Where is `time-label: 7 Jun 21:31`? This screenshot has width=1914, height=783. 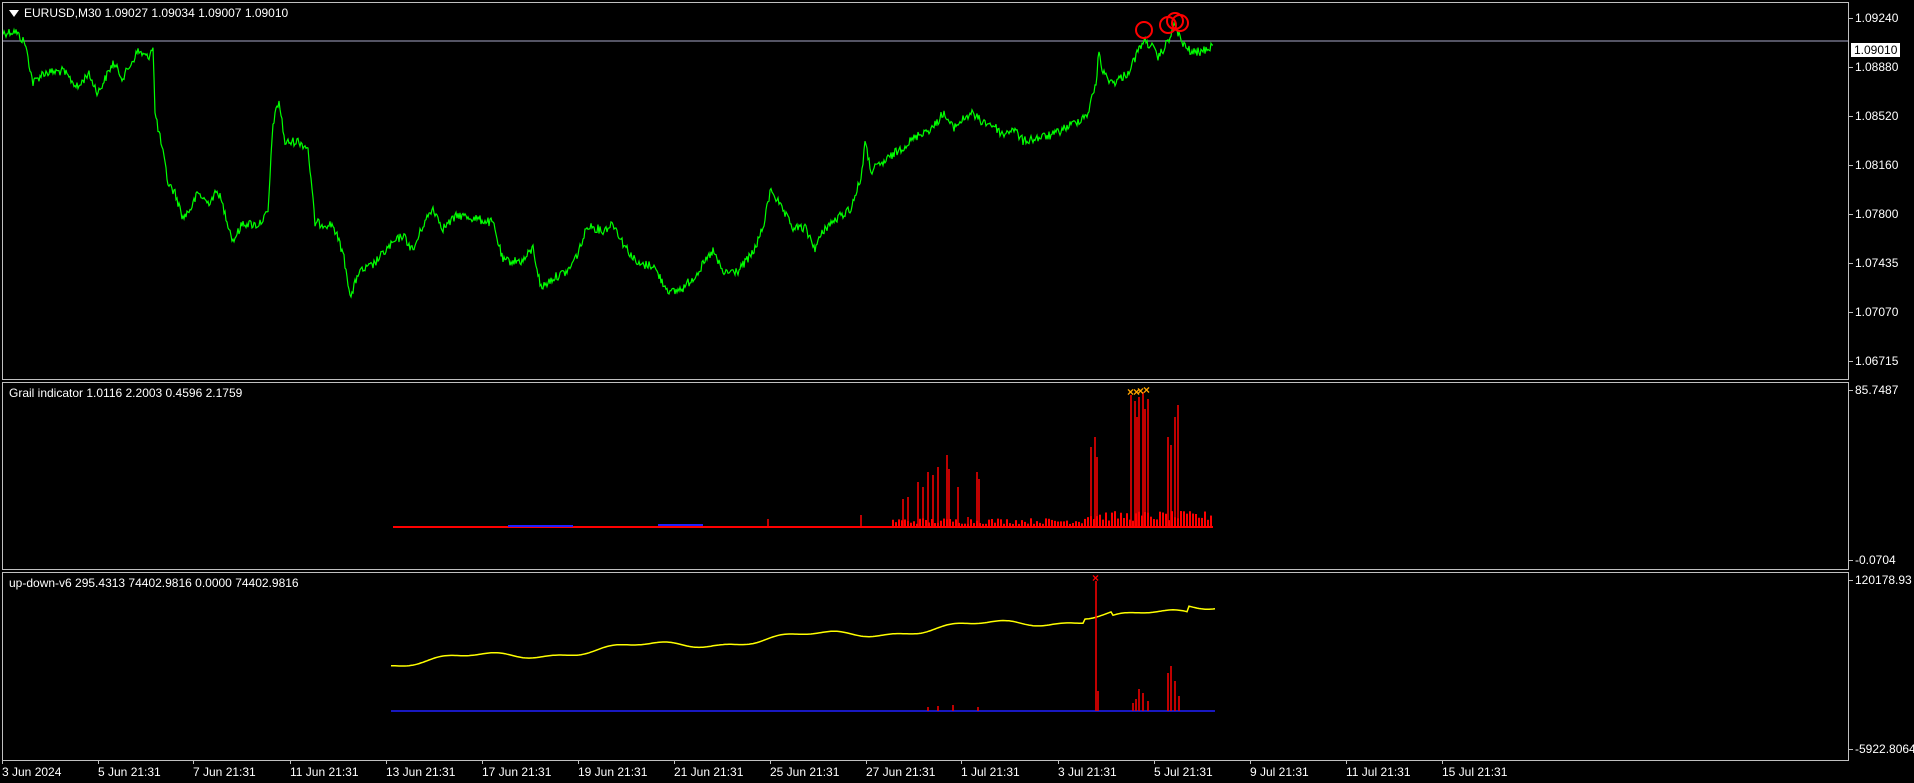
time-label: 7 Jun 21:31 is located at coordinates (224, 770).